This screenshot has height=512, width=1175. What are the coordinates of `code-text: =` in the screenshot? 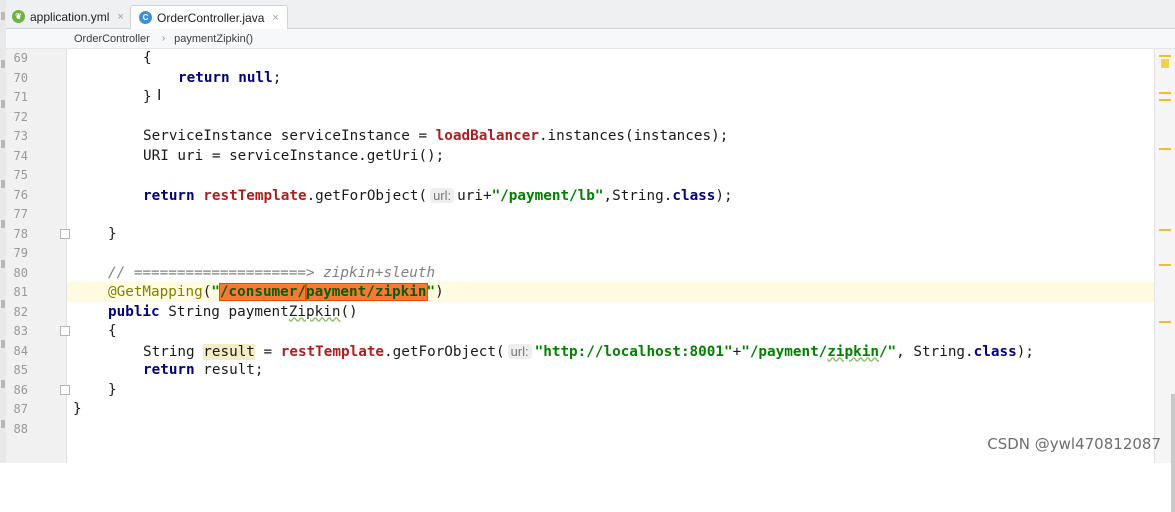 It's located at (267, 351).